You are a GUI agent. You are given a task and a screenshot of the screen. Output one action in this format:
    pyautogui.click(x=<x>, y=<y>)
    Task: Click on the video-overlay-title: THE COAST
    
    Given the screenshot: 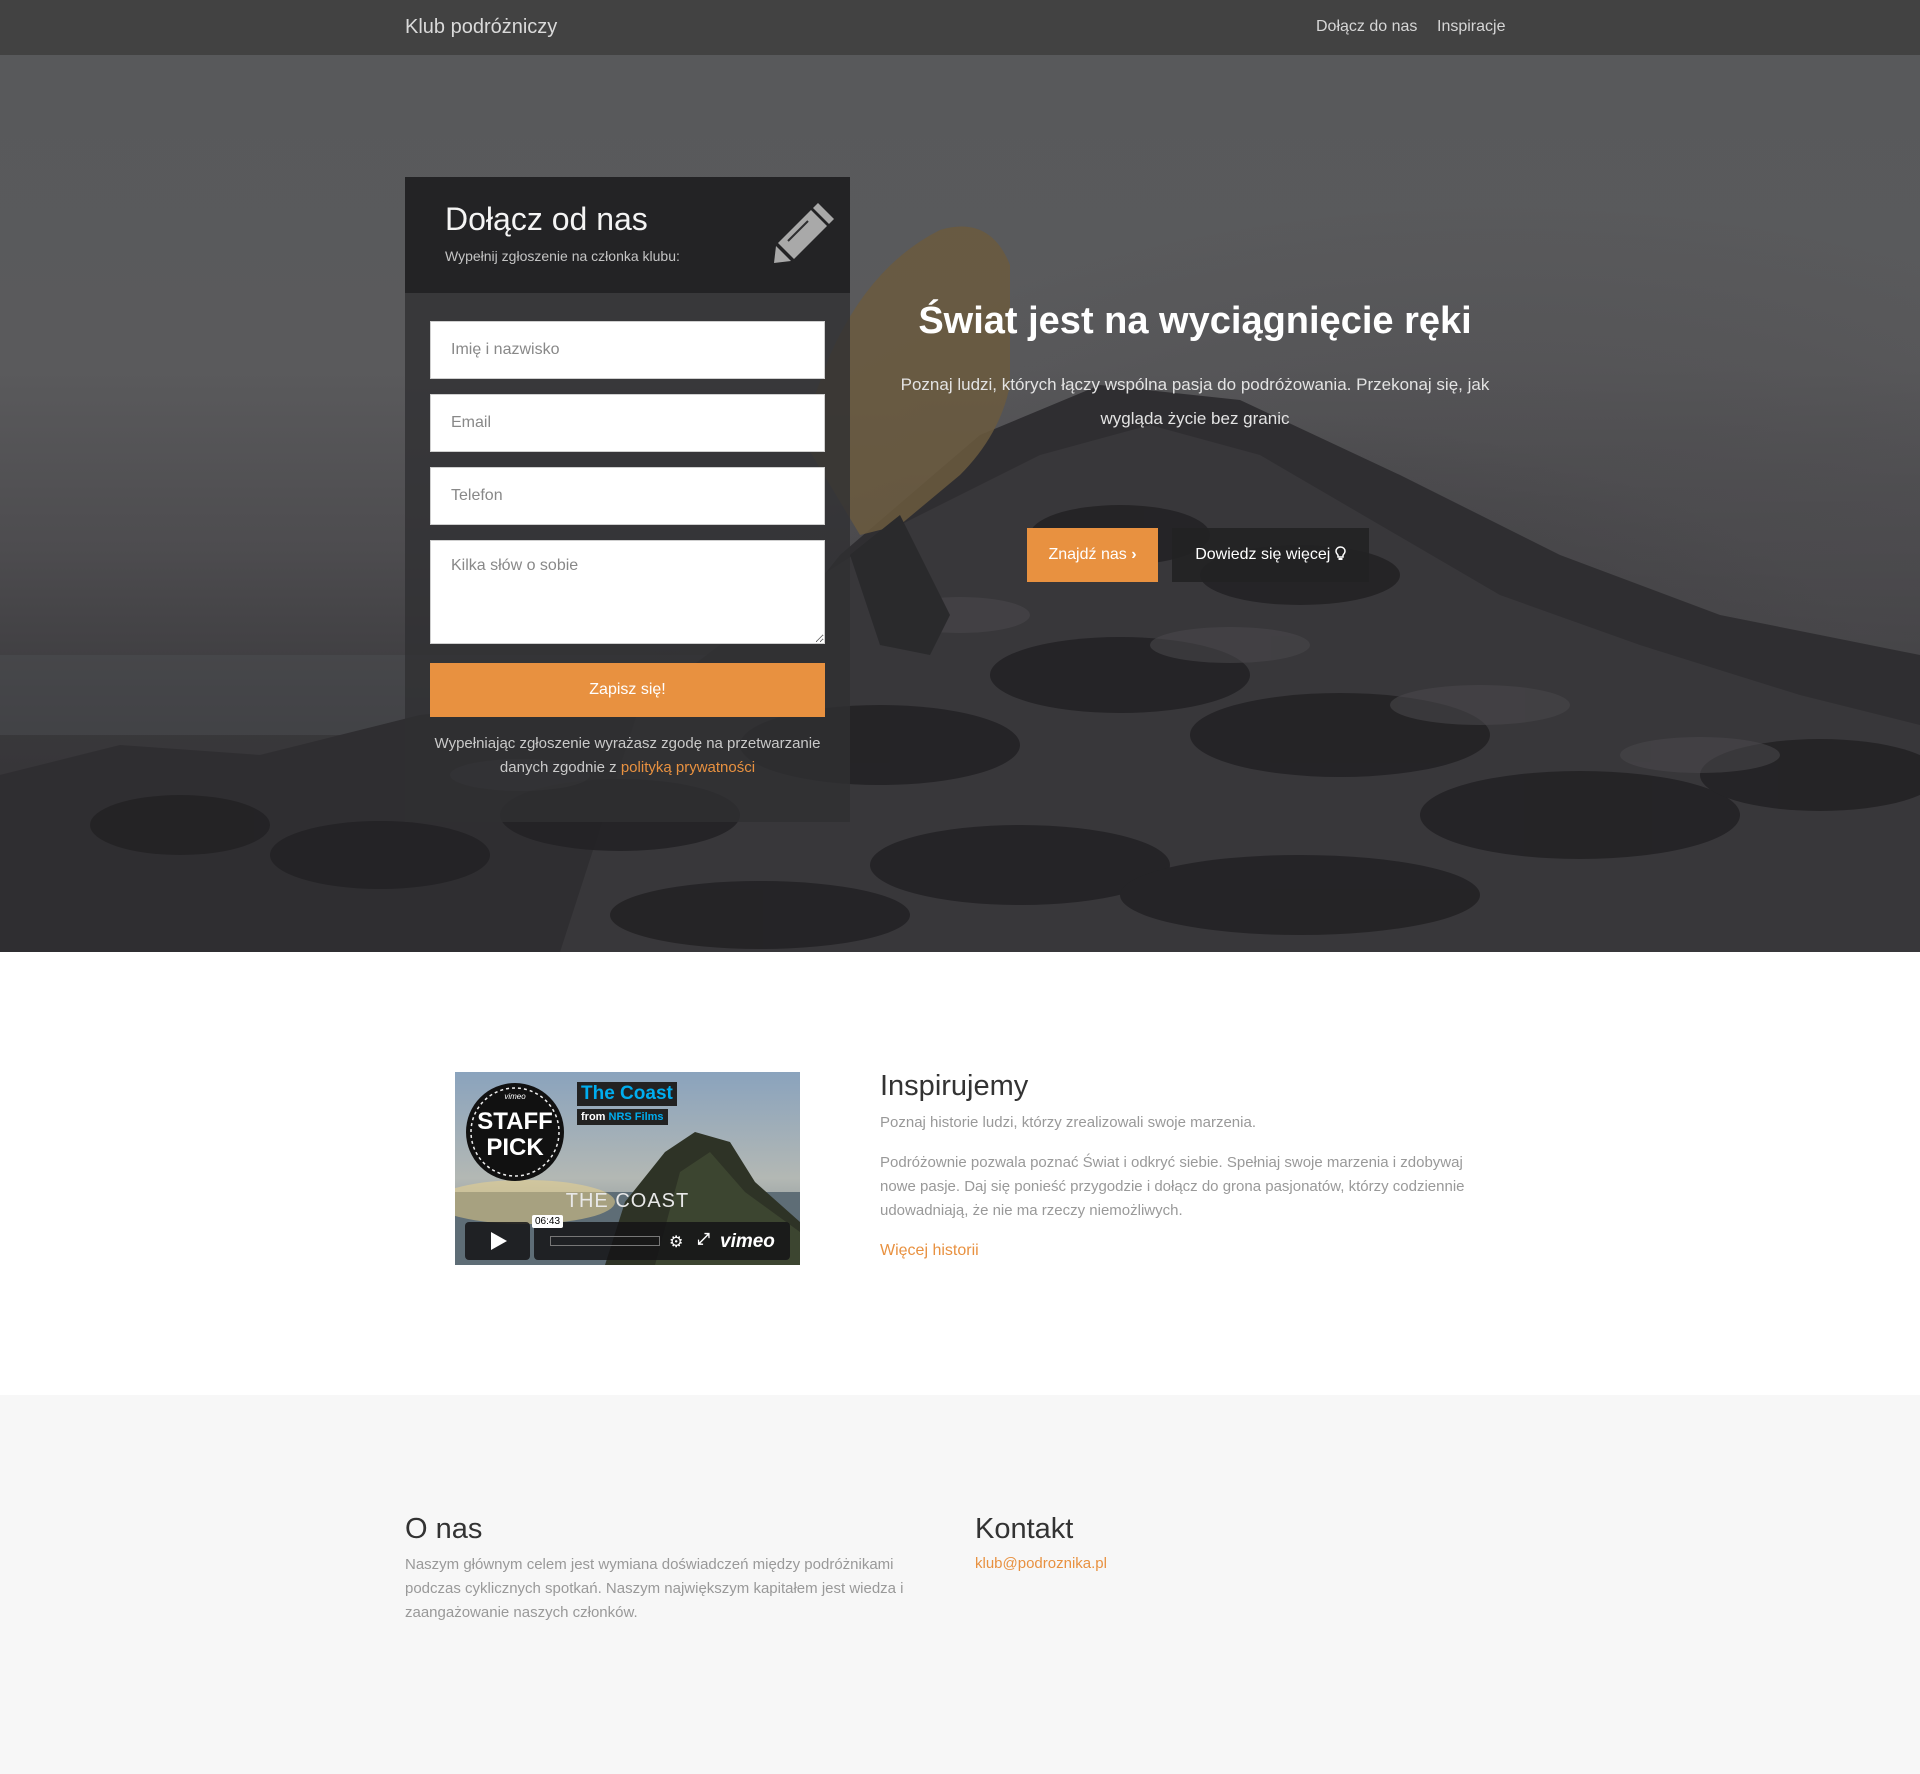 What is the action you would take?
    pyautogui.click(x=627, y=1201)
    